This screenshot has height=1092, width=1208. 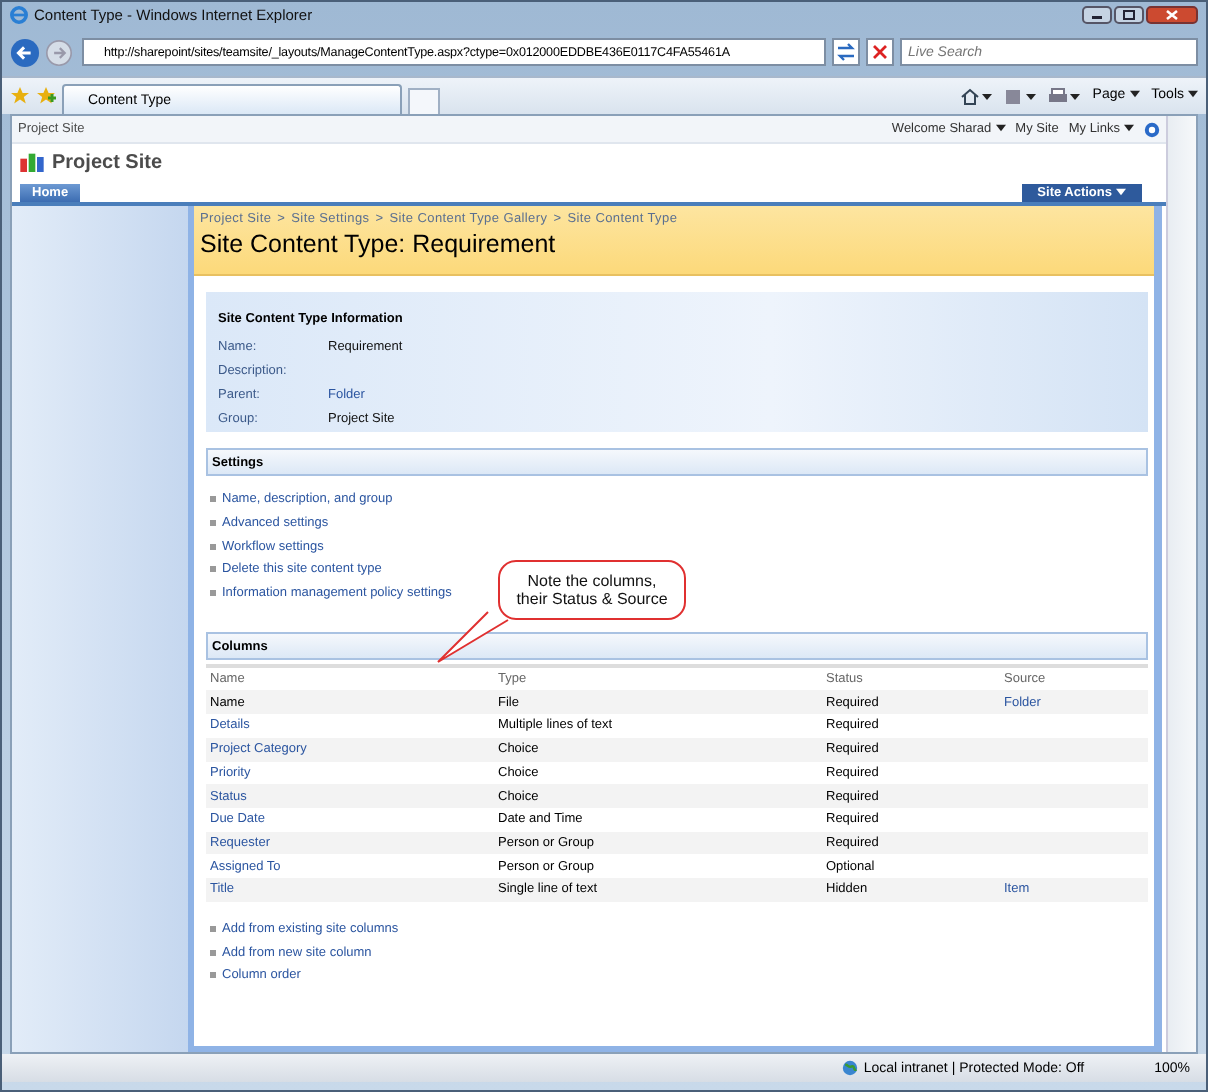 What do you see at coordinates (25, 52) in the screenshot?
I see `back-button` at bounding box center [25, 52].